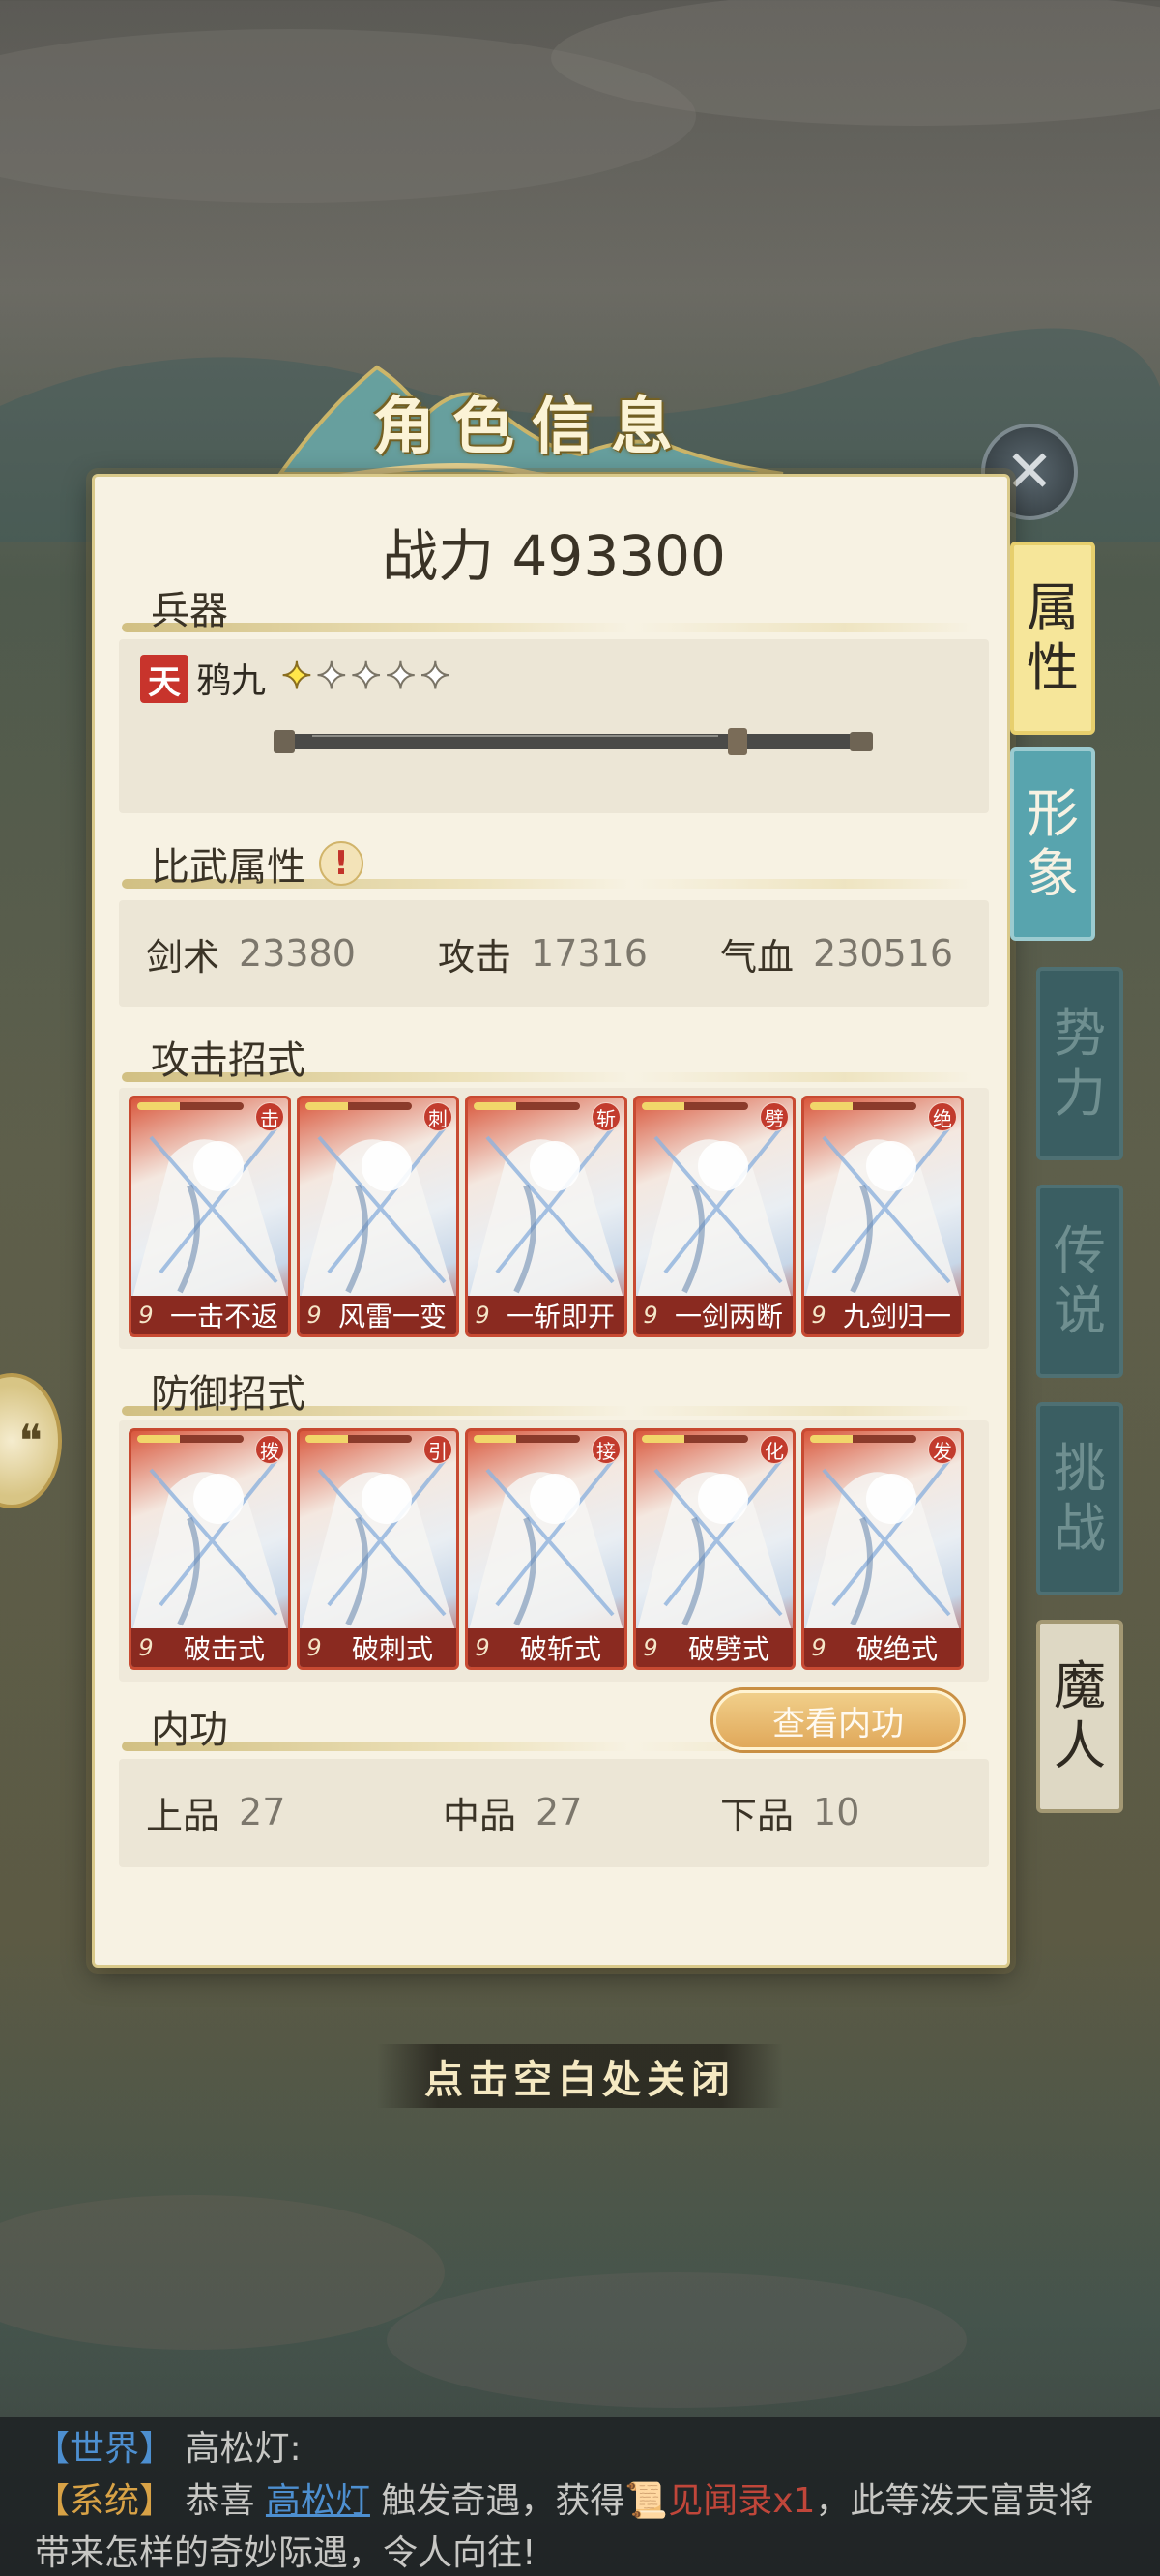 Image resolution: width=1160 pixels, height=2576 pixels. What do you see at coordinates (318, 2501) in the screenshot?
I see `player-name-link: 高松灯` at bounding box center [318, 2501].